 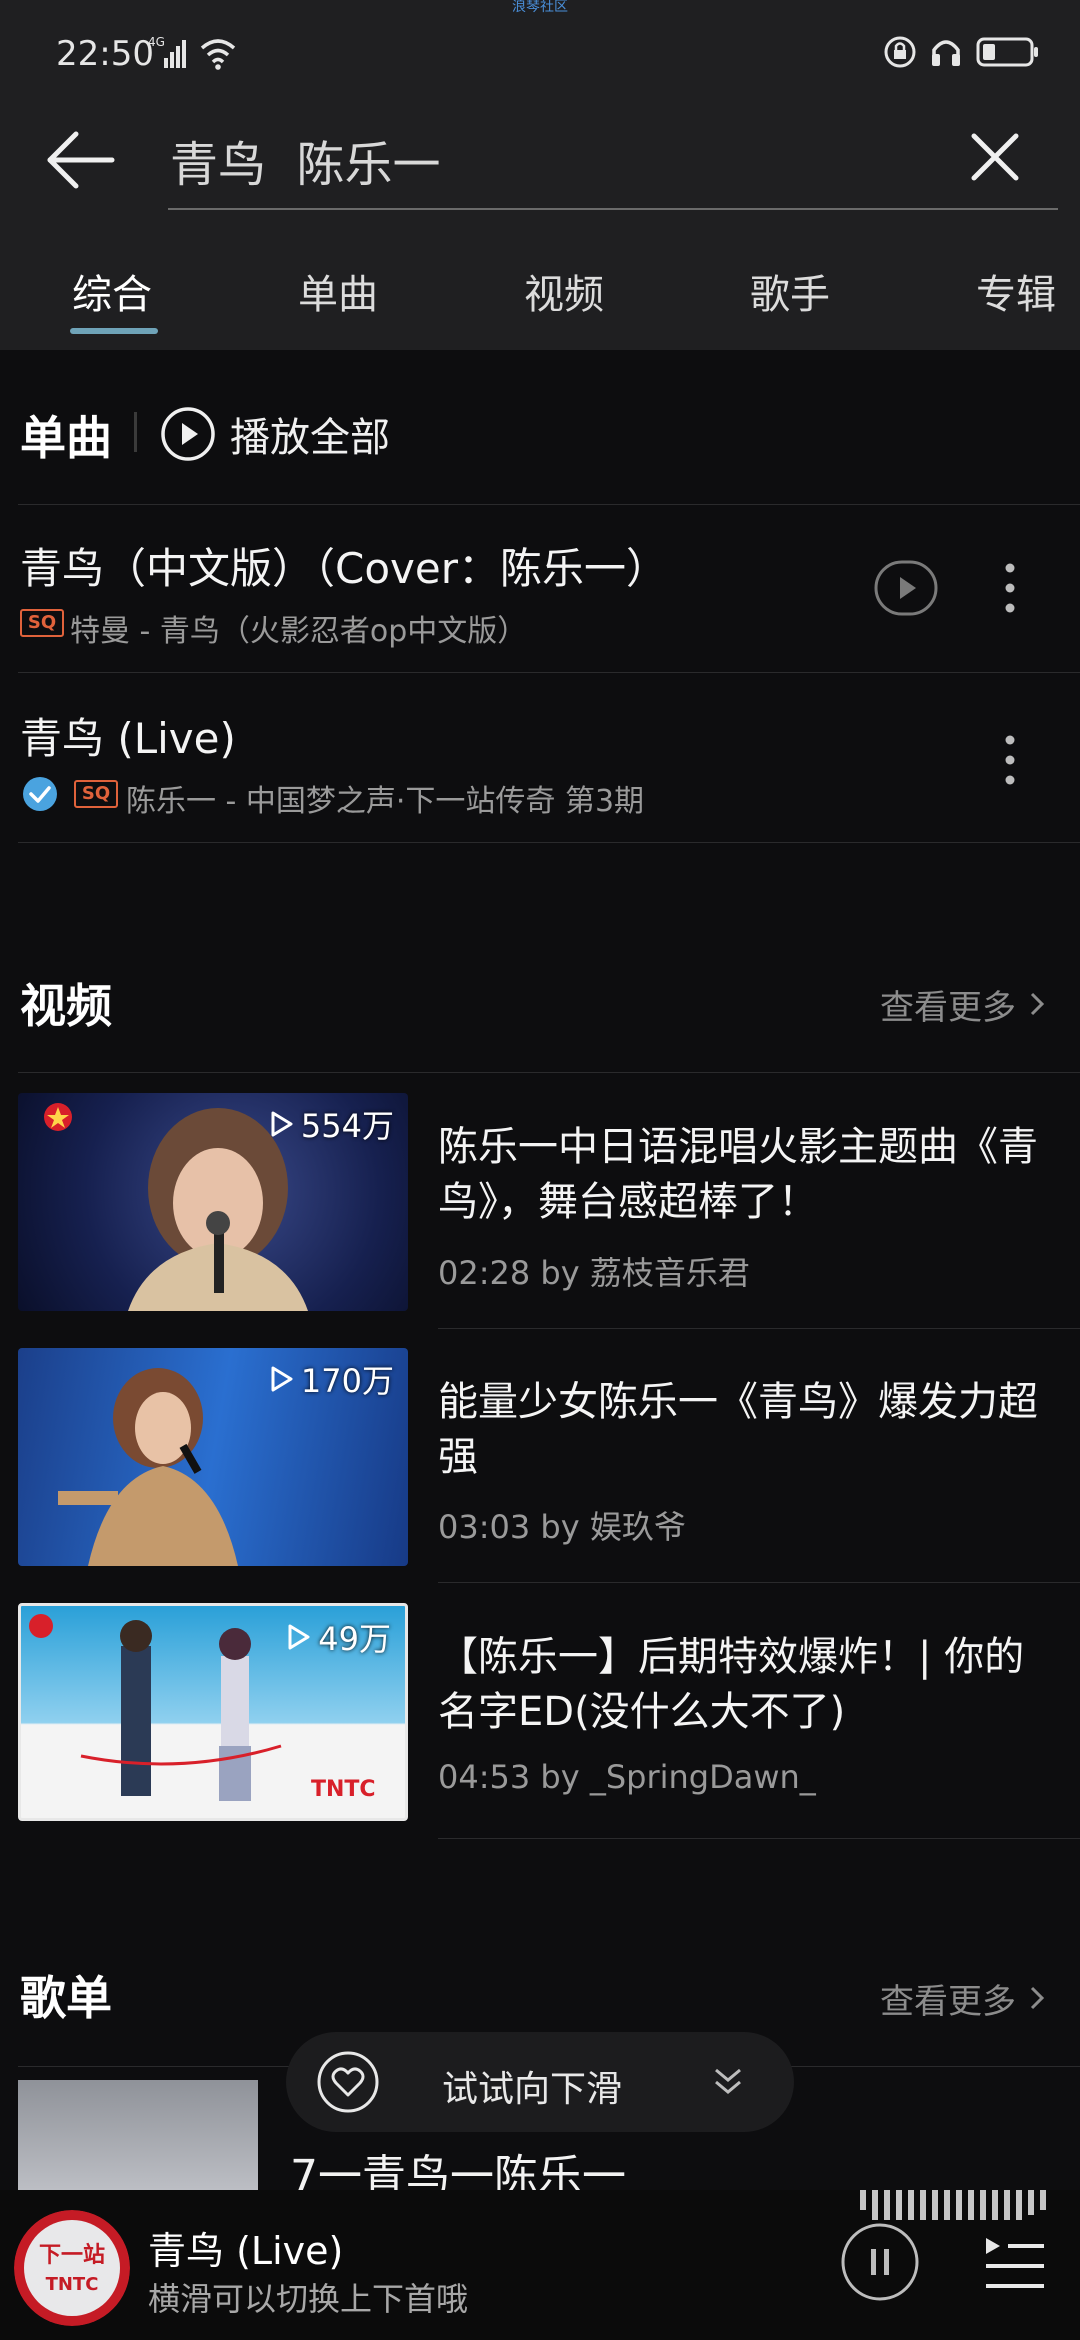 What do you see at coordinates (555, 160) in the screenshot?
I see `search-input` at bounding box center [555, 160].